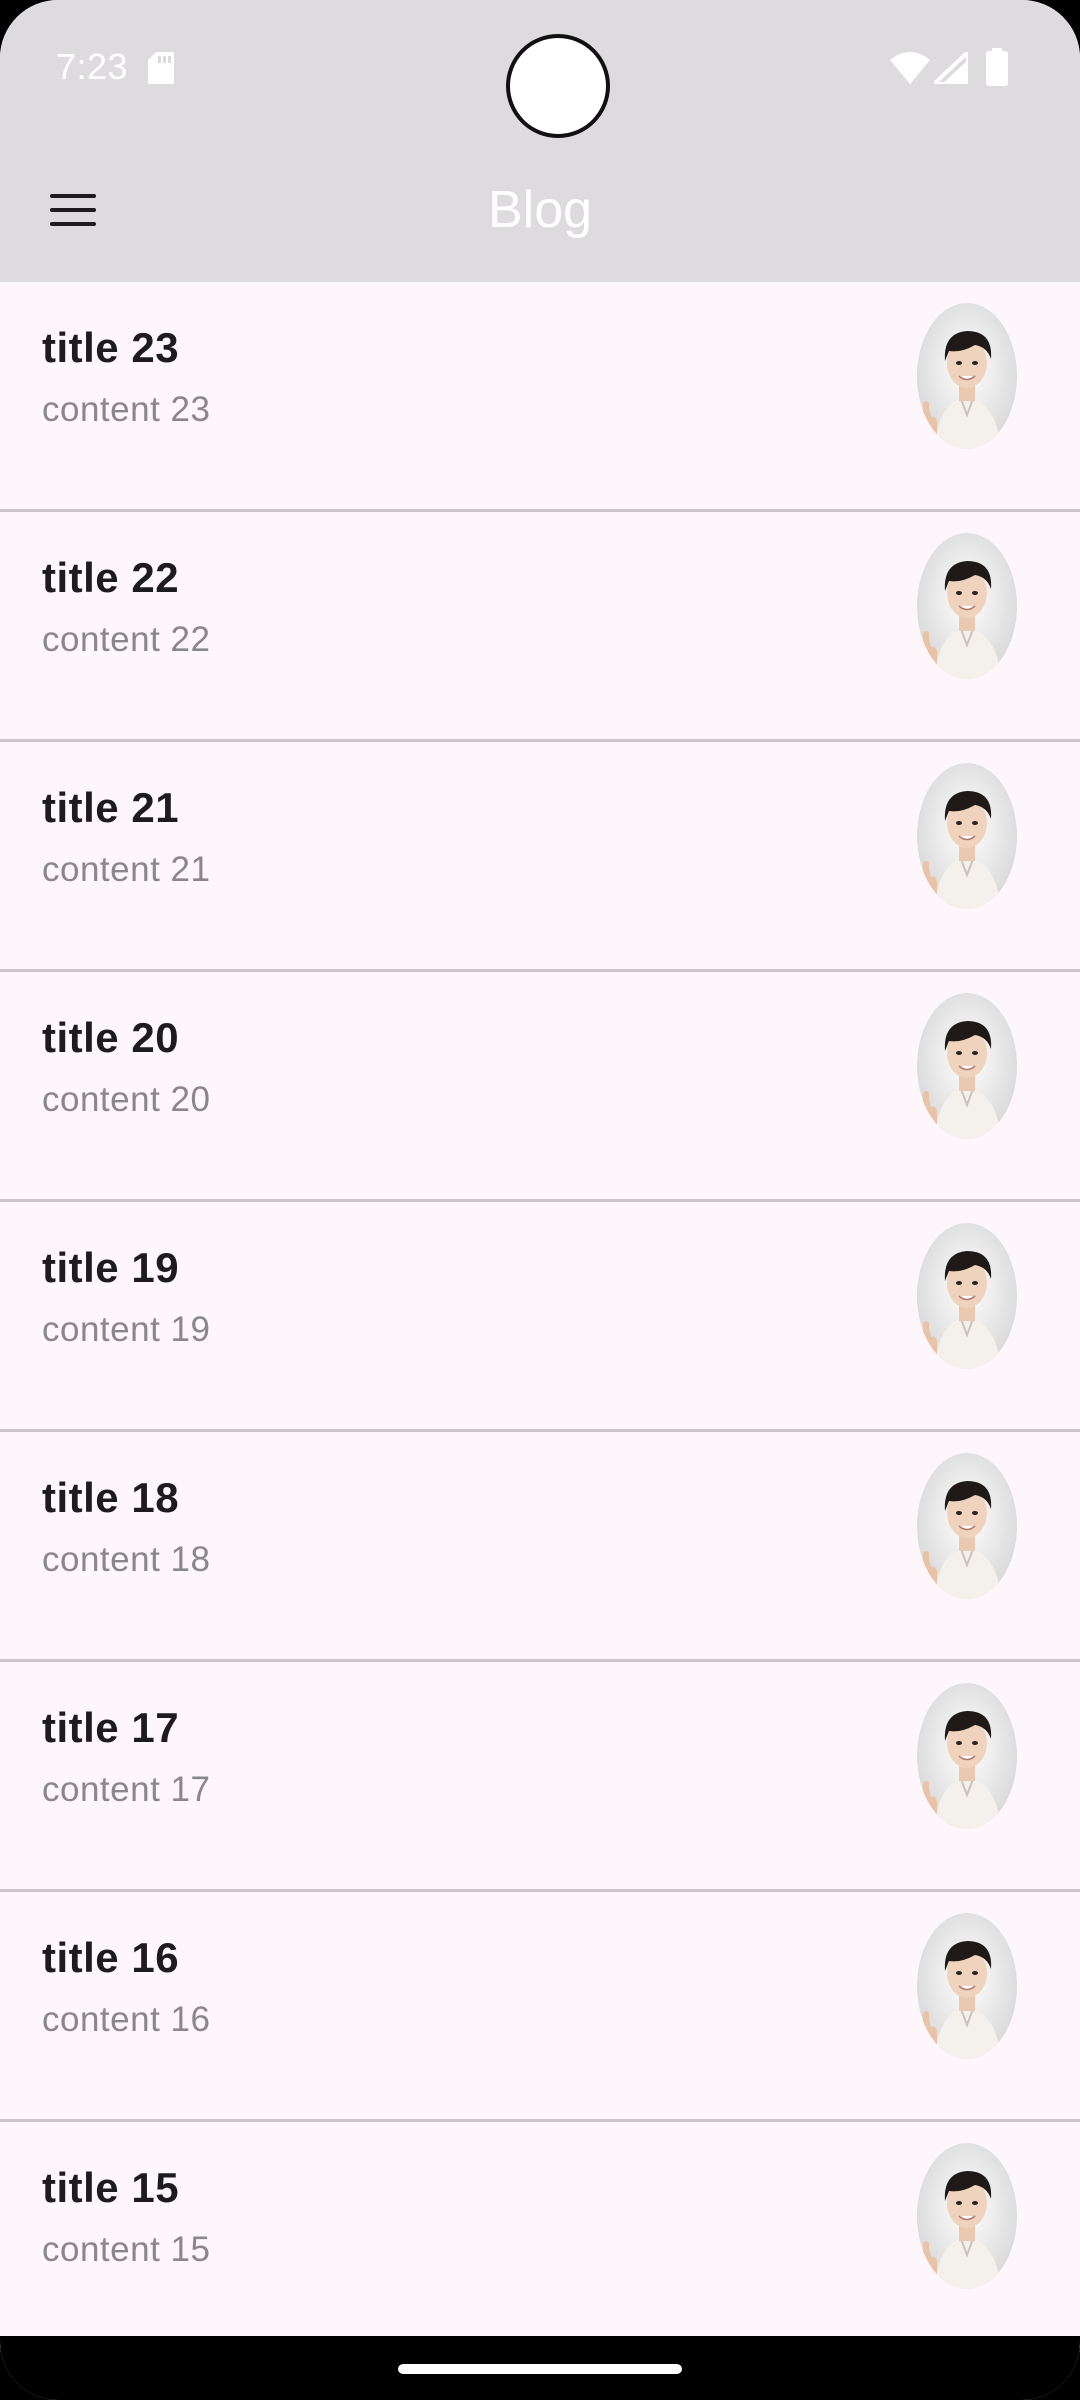  I want to click on post-title: title 16, so click(111, 1957).